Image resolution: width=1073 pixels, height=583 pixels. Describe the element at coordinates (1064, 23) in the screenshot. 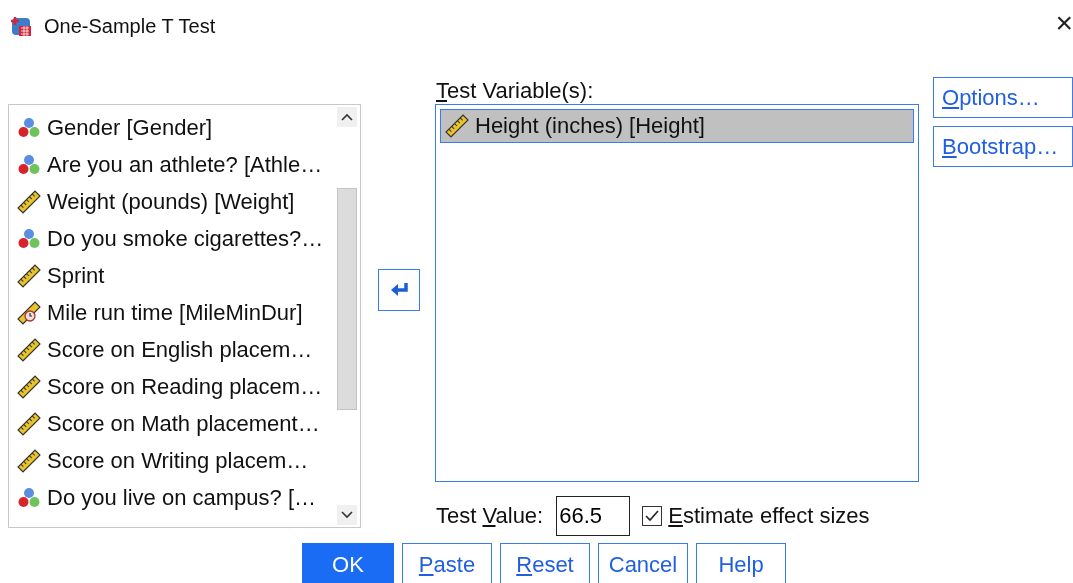

I see `close-button: ×` at that location.